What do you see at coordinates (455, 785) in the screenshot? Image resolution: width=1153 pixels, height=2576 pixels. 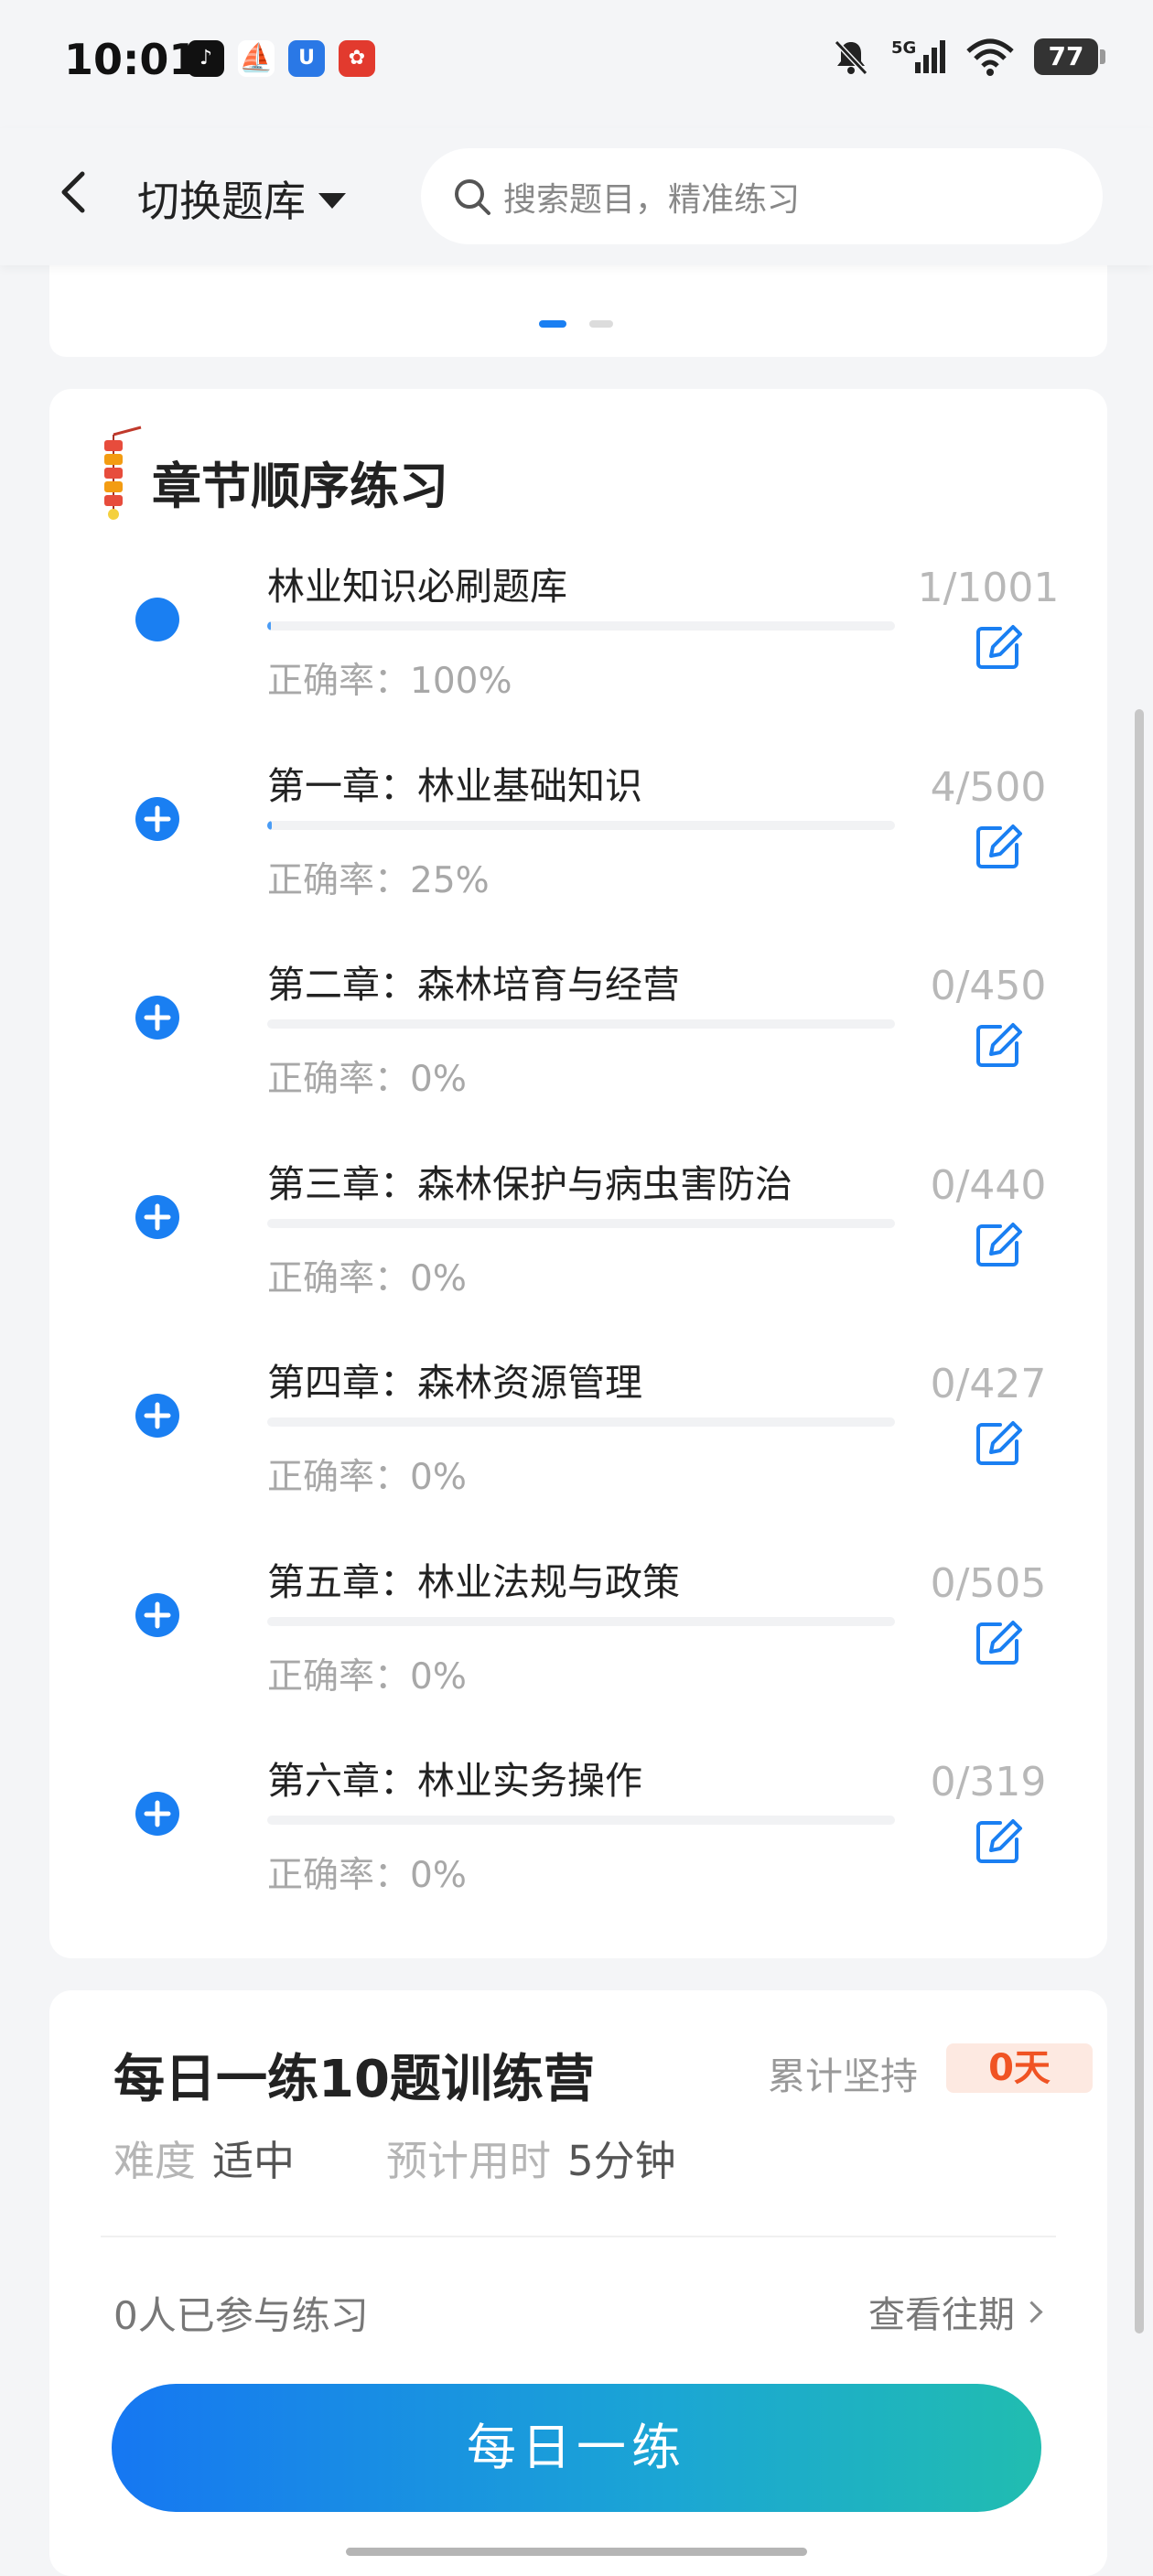 I see `chapter-name: 第一章：林业基础知识` at bounding box center [455, 785].